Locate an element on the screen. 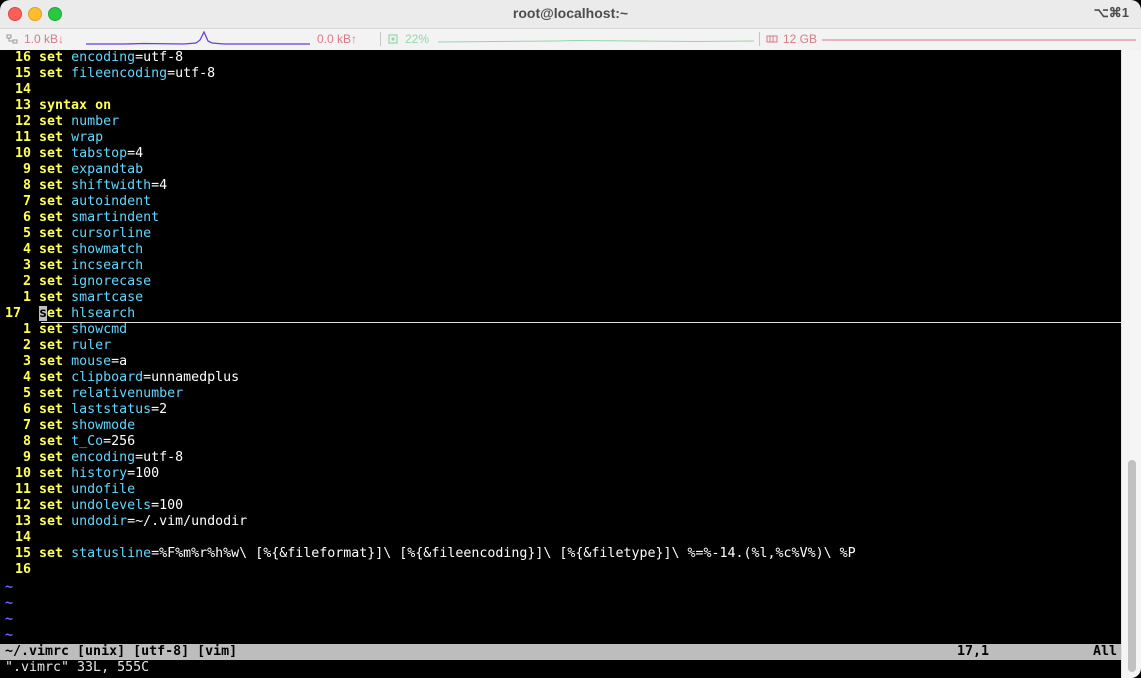 The width and height of the screenshot is (1141, 678). editor-line: 13 syntax on is located at coordinates (58, 106).